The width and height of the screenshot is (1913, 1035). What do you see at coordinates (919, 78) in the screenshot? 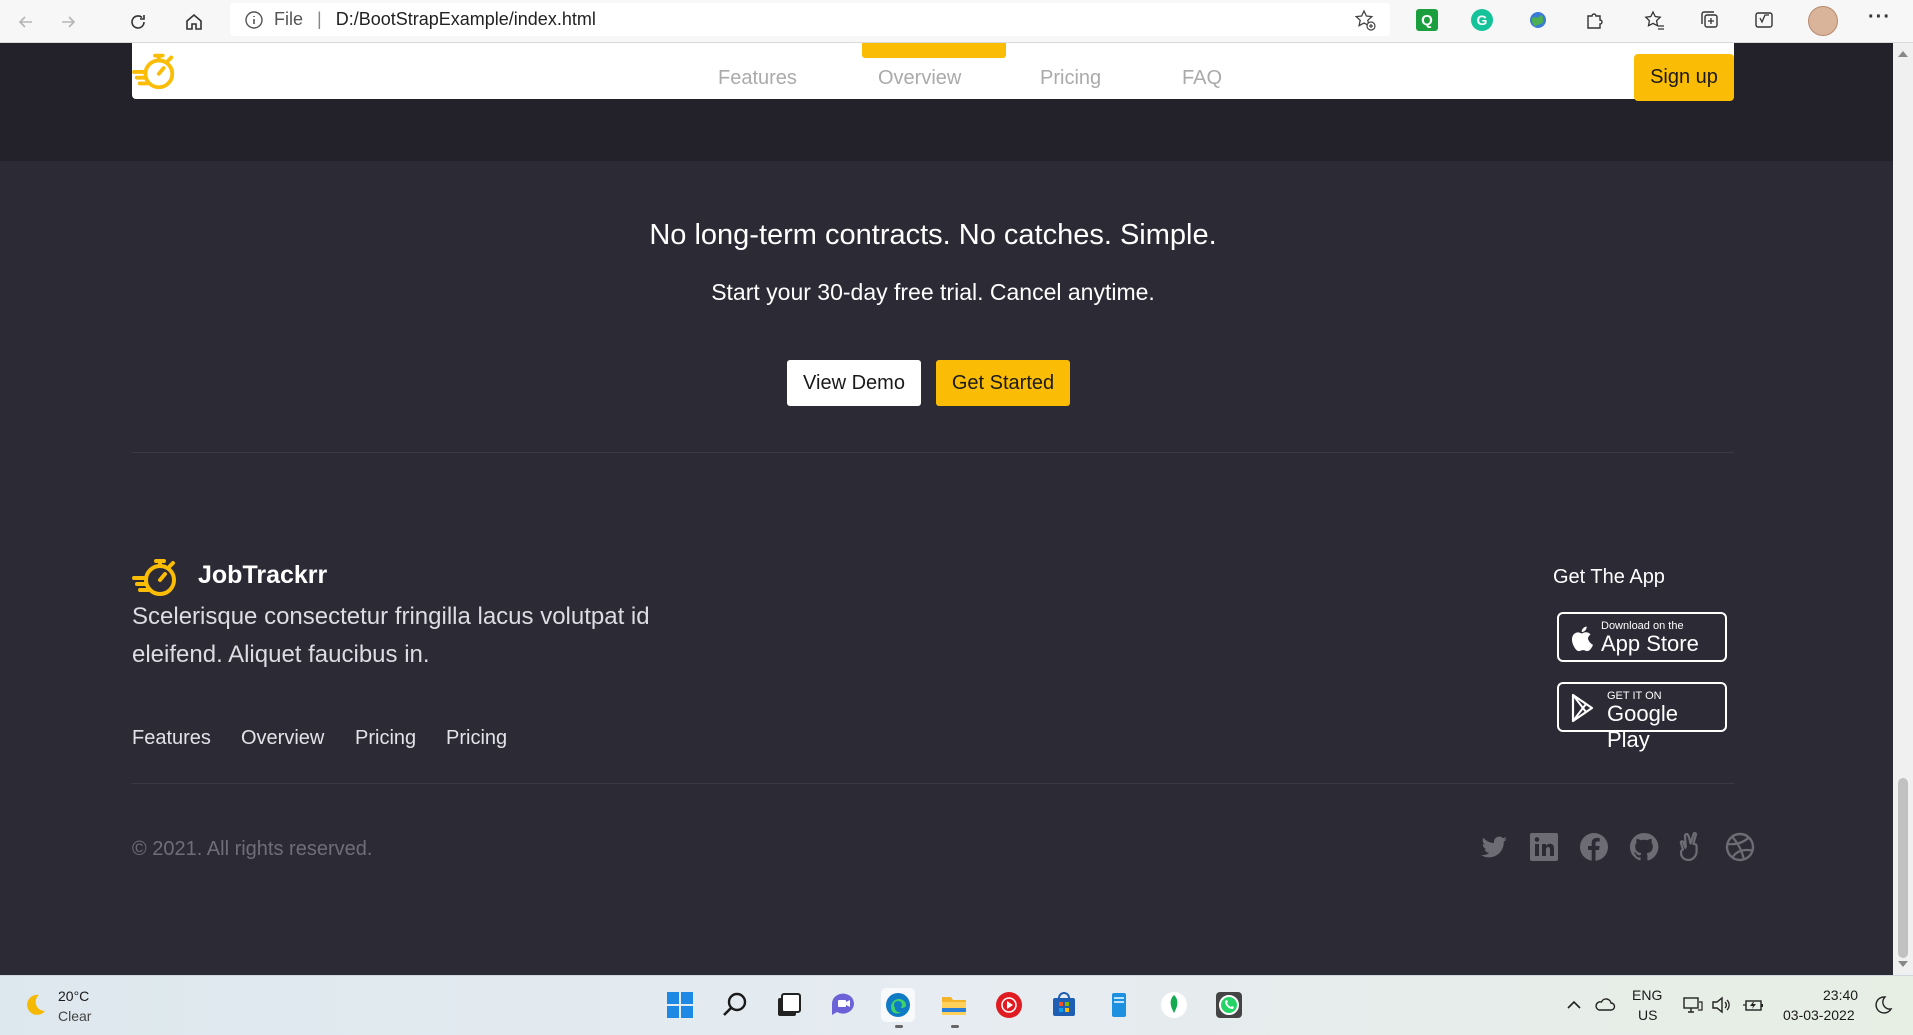
I see `nav-overview: Overview` at bounding box center [919, 78].